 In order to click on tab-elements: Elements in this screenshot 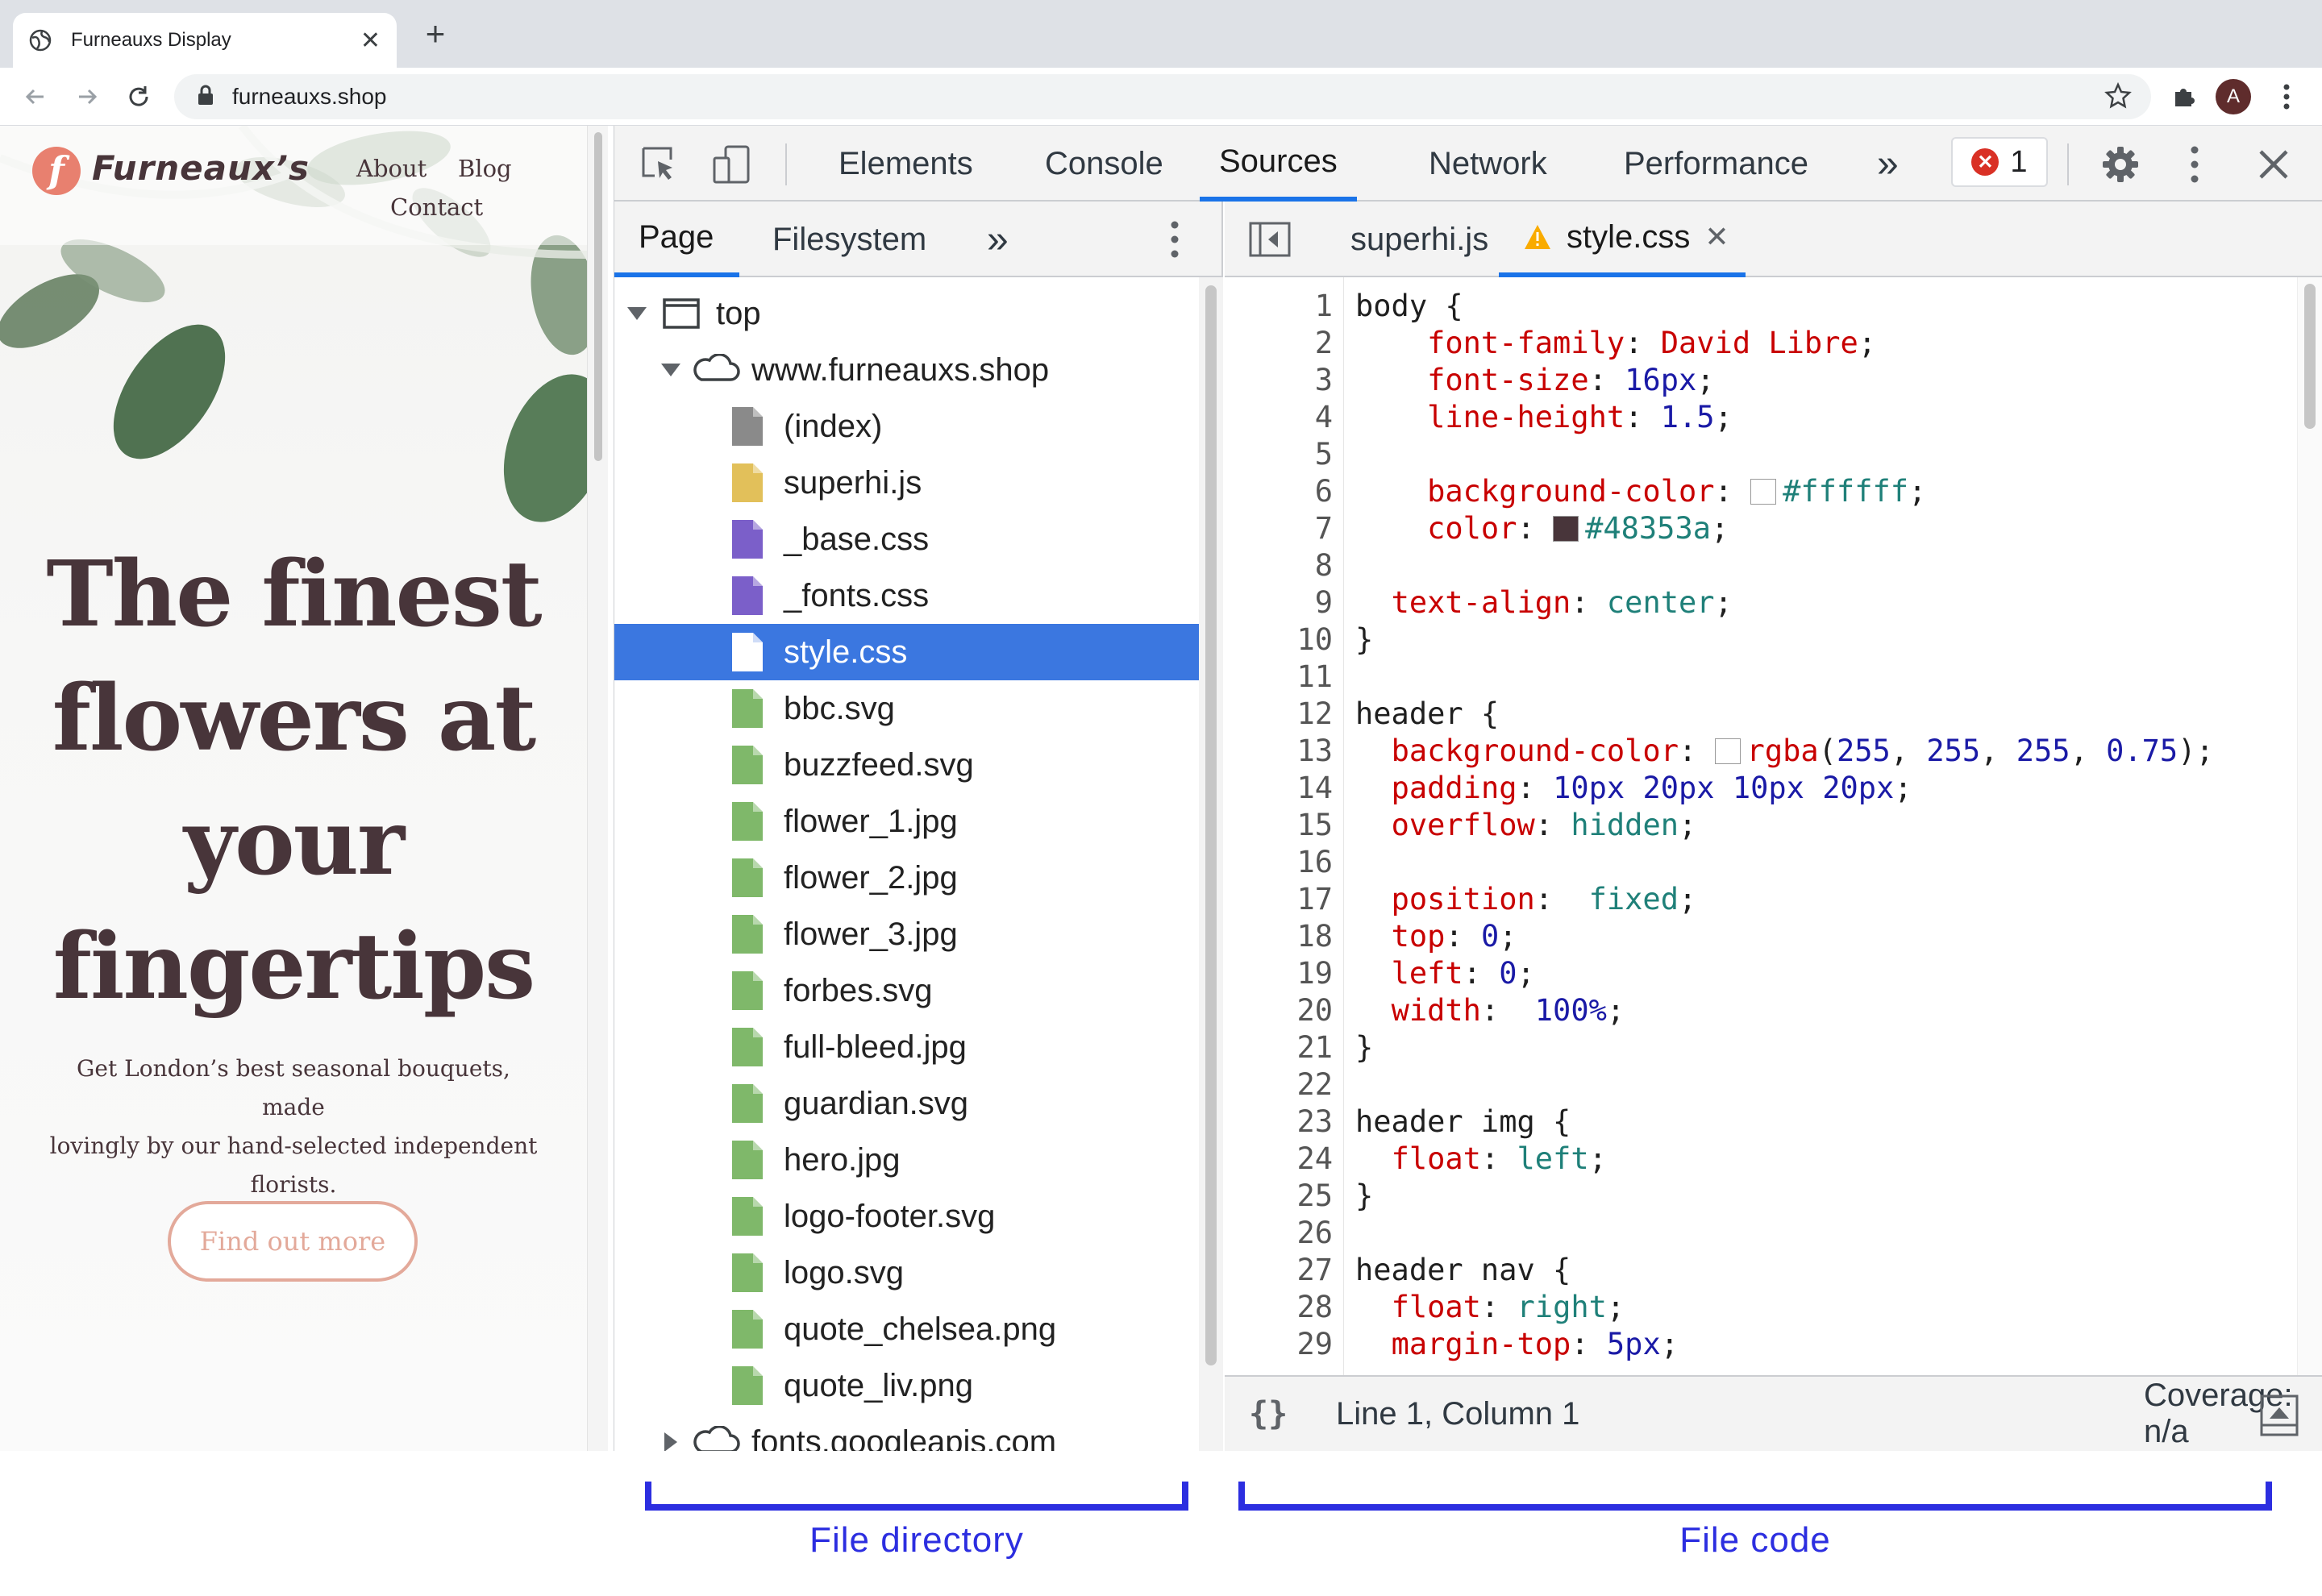, I will do `click(905, 164)`.